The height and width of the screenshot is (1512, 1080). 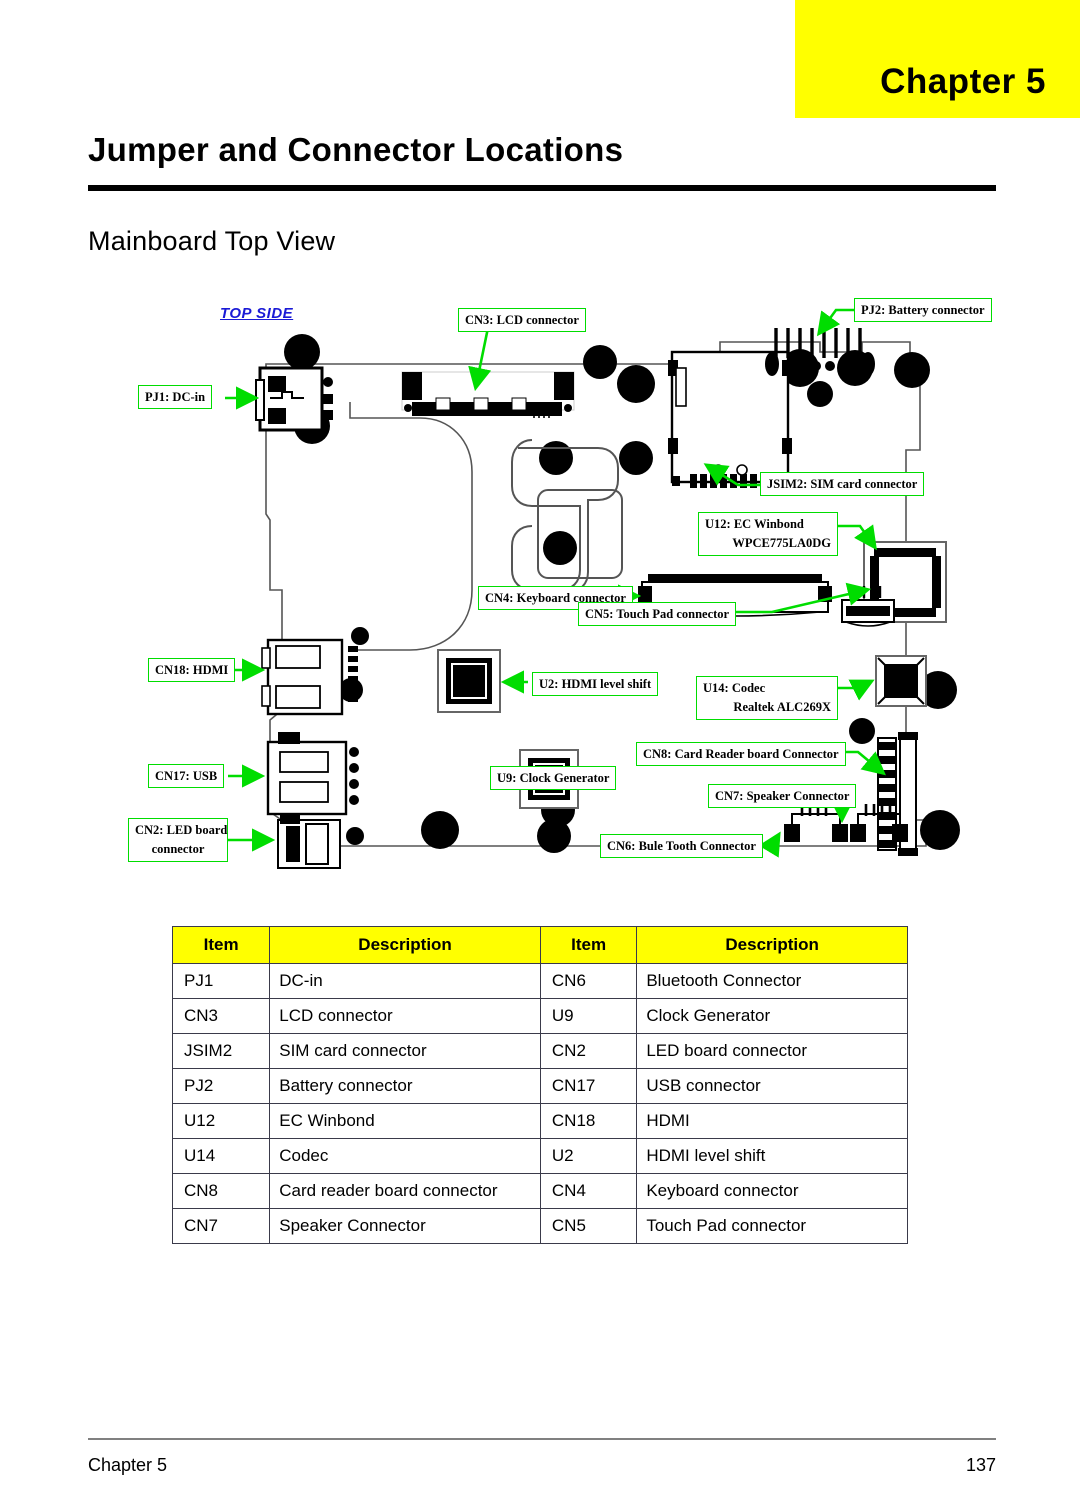 What do you see at coordinates (128, 1465) in the screenshot?
I see `footer-chapter-label: Chapter 5` at bounding box center [128, 1465].